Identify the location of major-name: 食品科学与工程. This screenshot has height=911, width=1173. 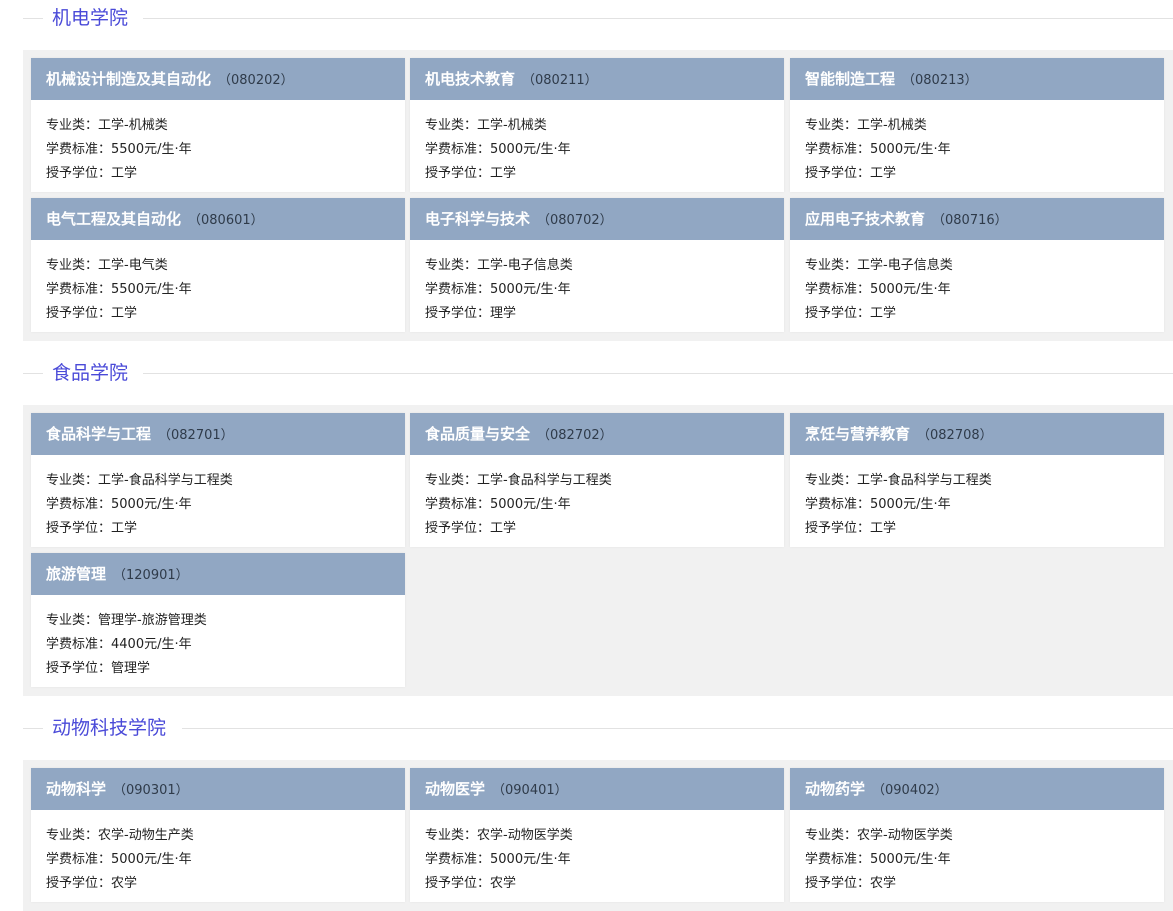
(98, 434).